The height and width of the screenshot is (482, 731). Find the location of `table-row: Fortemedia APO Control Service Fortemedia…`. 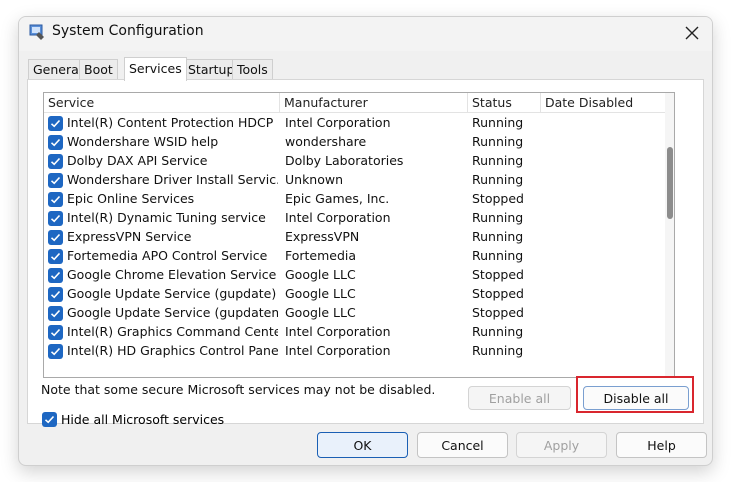

table-row: Fortemedia APO Control Service Fortemedia… is located at coordinates (355, 256).